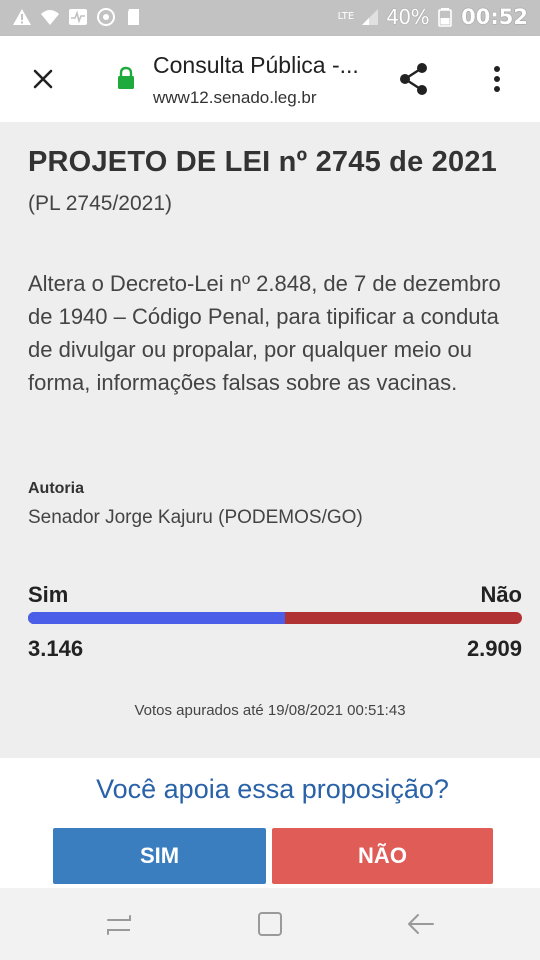 This screenshot has width=540, height=960. I want to click on support-panel: Você apoia essa proposição? SIM NÃO, so click(270, 823).